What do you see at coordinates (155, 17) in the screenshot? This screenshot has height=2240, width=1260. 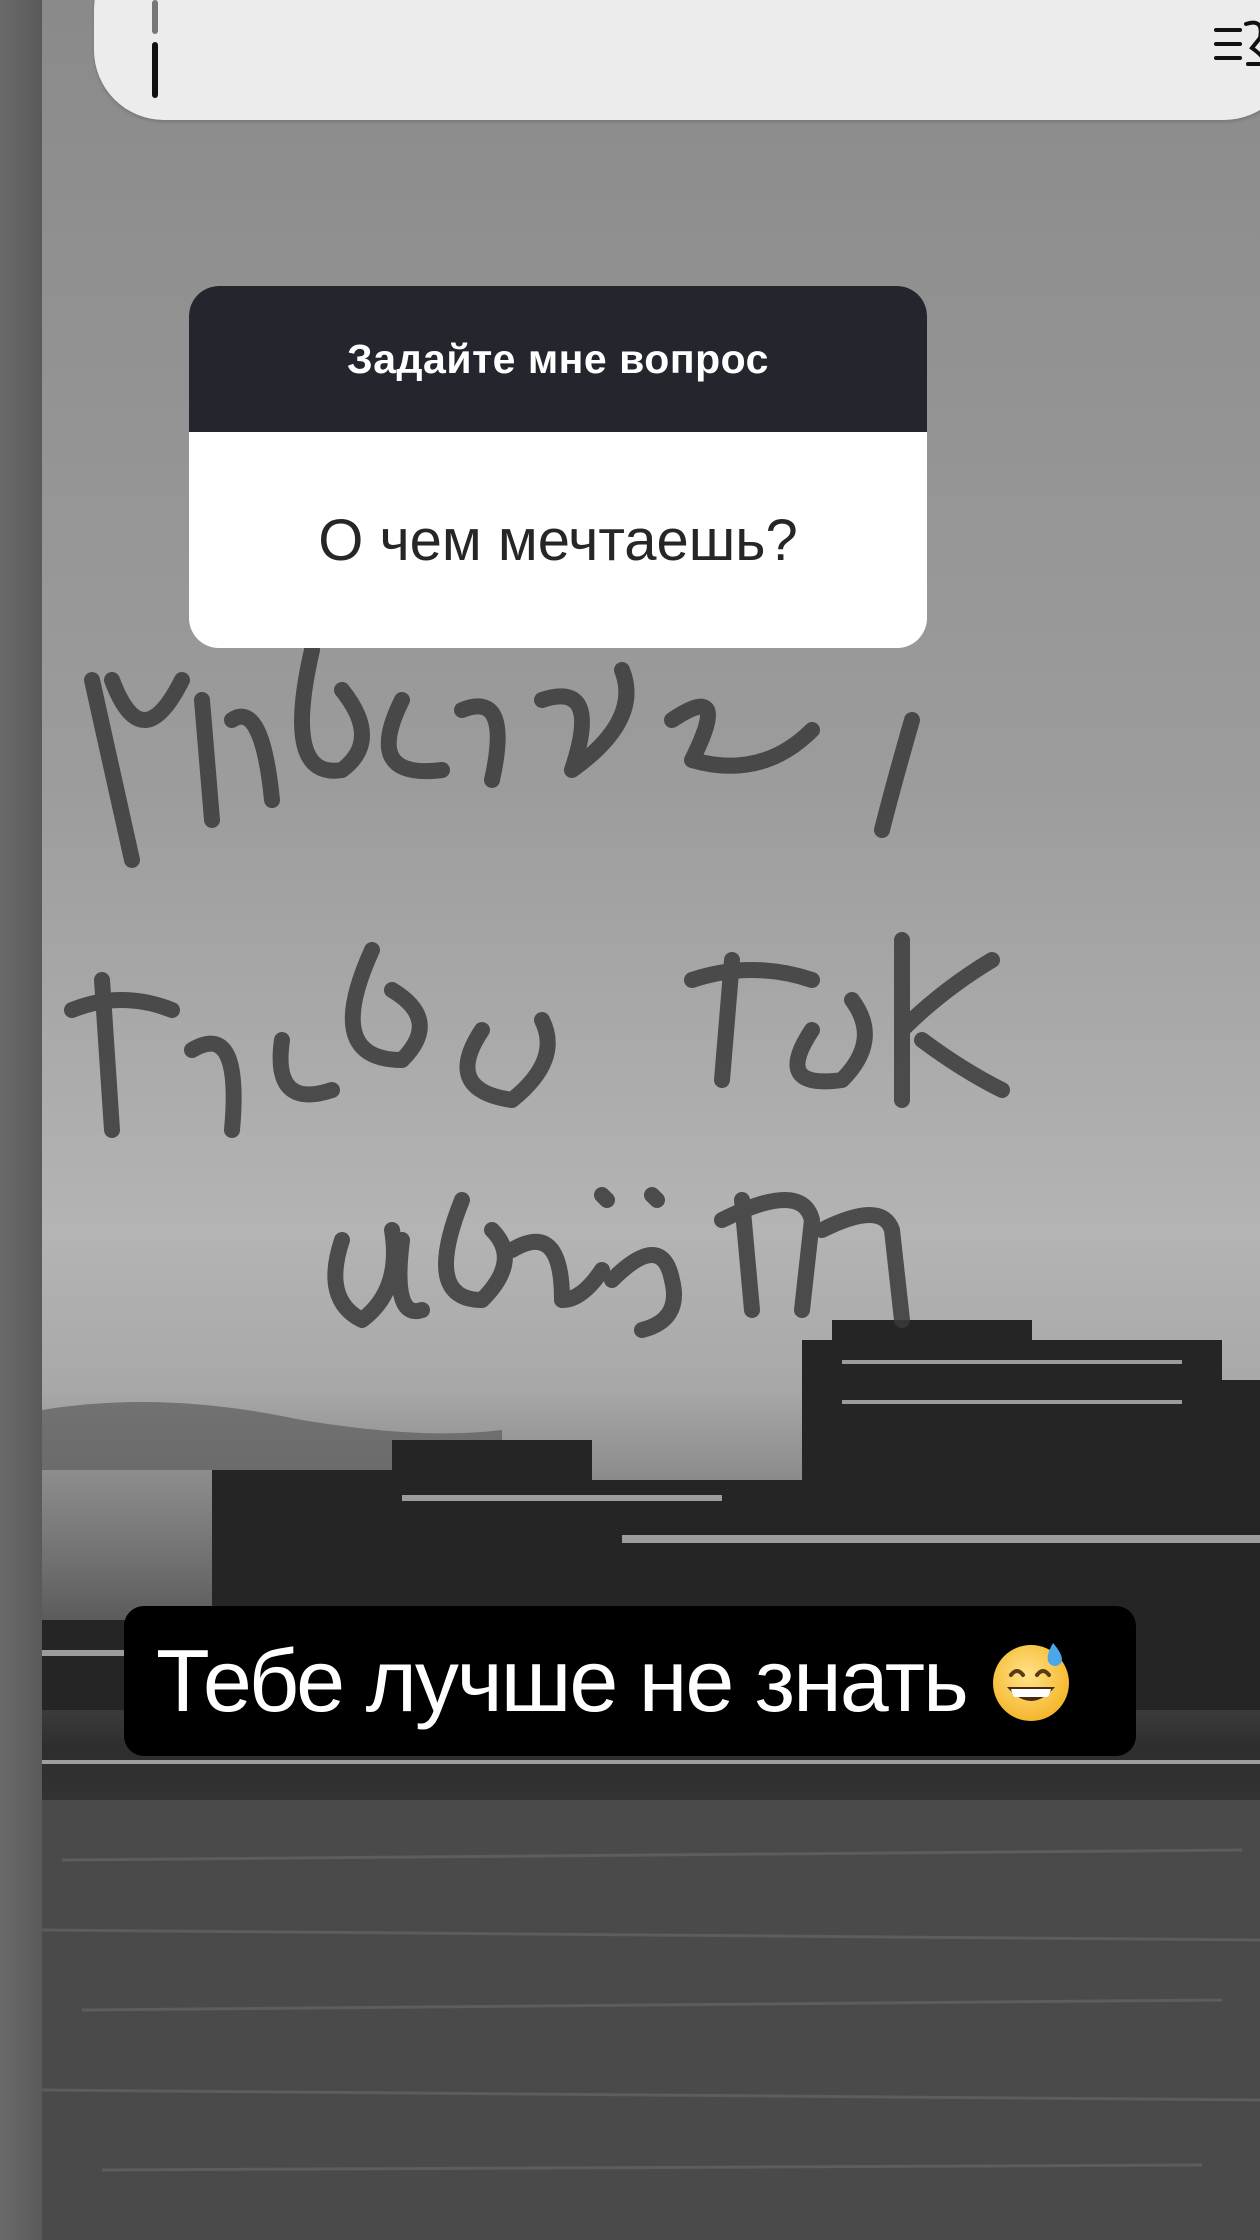 I see `text-cursor-top` at bounding box center [155, 17].